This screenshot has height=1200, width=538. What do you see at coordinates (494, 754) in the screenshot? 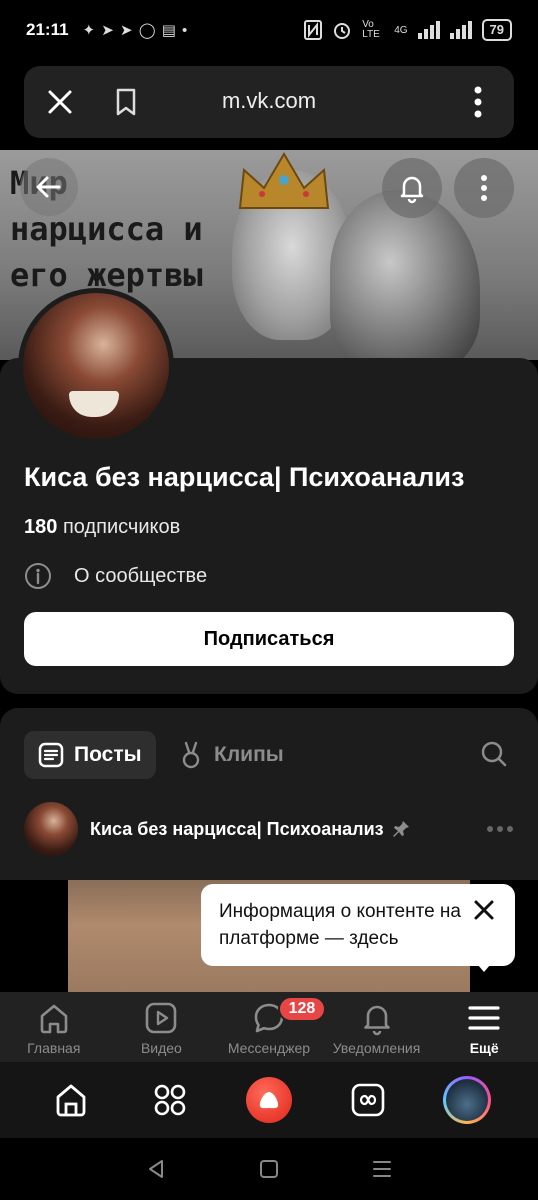
I see `search-icon` at bounding box center [494, 754].